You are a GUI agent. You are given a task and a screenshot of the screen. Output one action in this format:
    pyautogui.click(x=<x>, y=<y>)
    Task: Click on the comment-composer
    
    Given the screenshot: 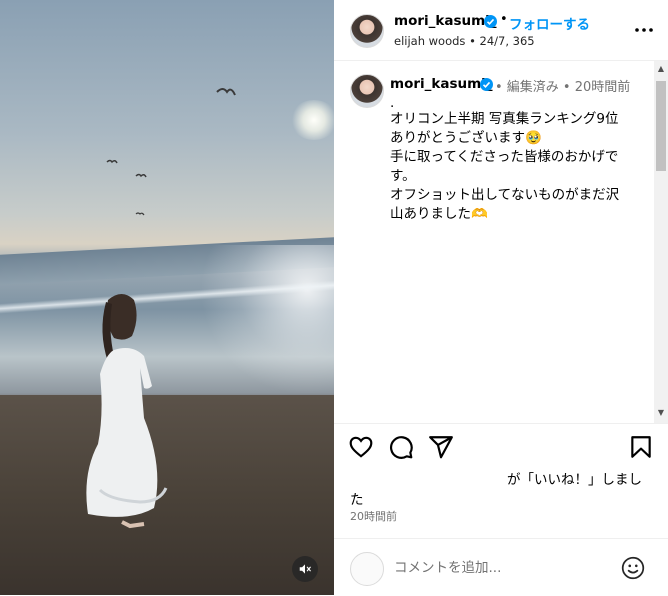 What is the action you would take?
    pyautogui.click(x=501, y=567)
    